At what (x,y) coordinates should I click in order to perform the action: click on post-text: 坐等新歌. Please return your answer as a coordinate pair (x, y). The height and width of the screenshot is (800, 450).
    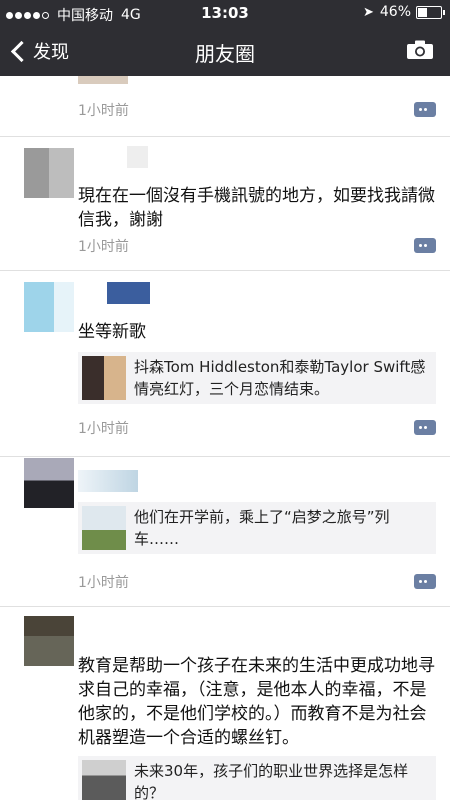
    Looking at the image, I should click on (112, 332).